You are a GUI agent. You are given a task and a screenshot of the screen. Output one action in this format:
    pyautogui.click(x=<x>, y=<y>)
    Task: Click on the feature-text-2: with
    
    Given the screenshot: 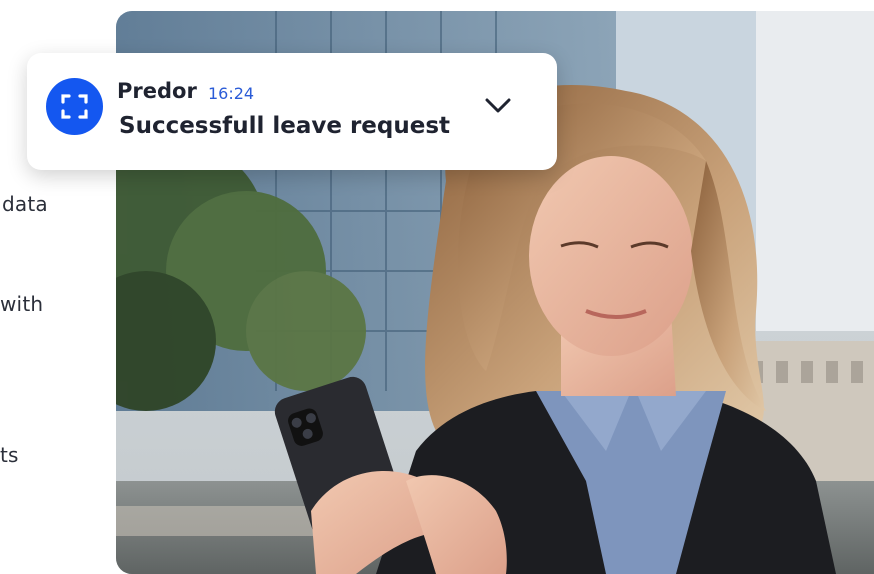 What is the action you would take?
    pyautogui.click(x=22, y=304)
    